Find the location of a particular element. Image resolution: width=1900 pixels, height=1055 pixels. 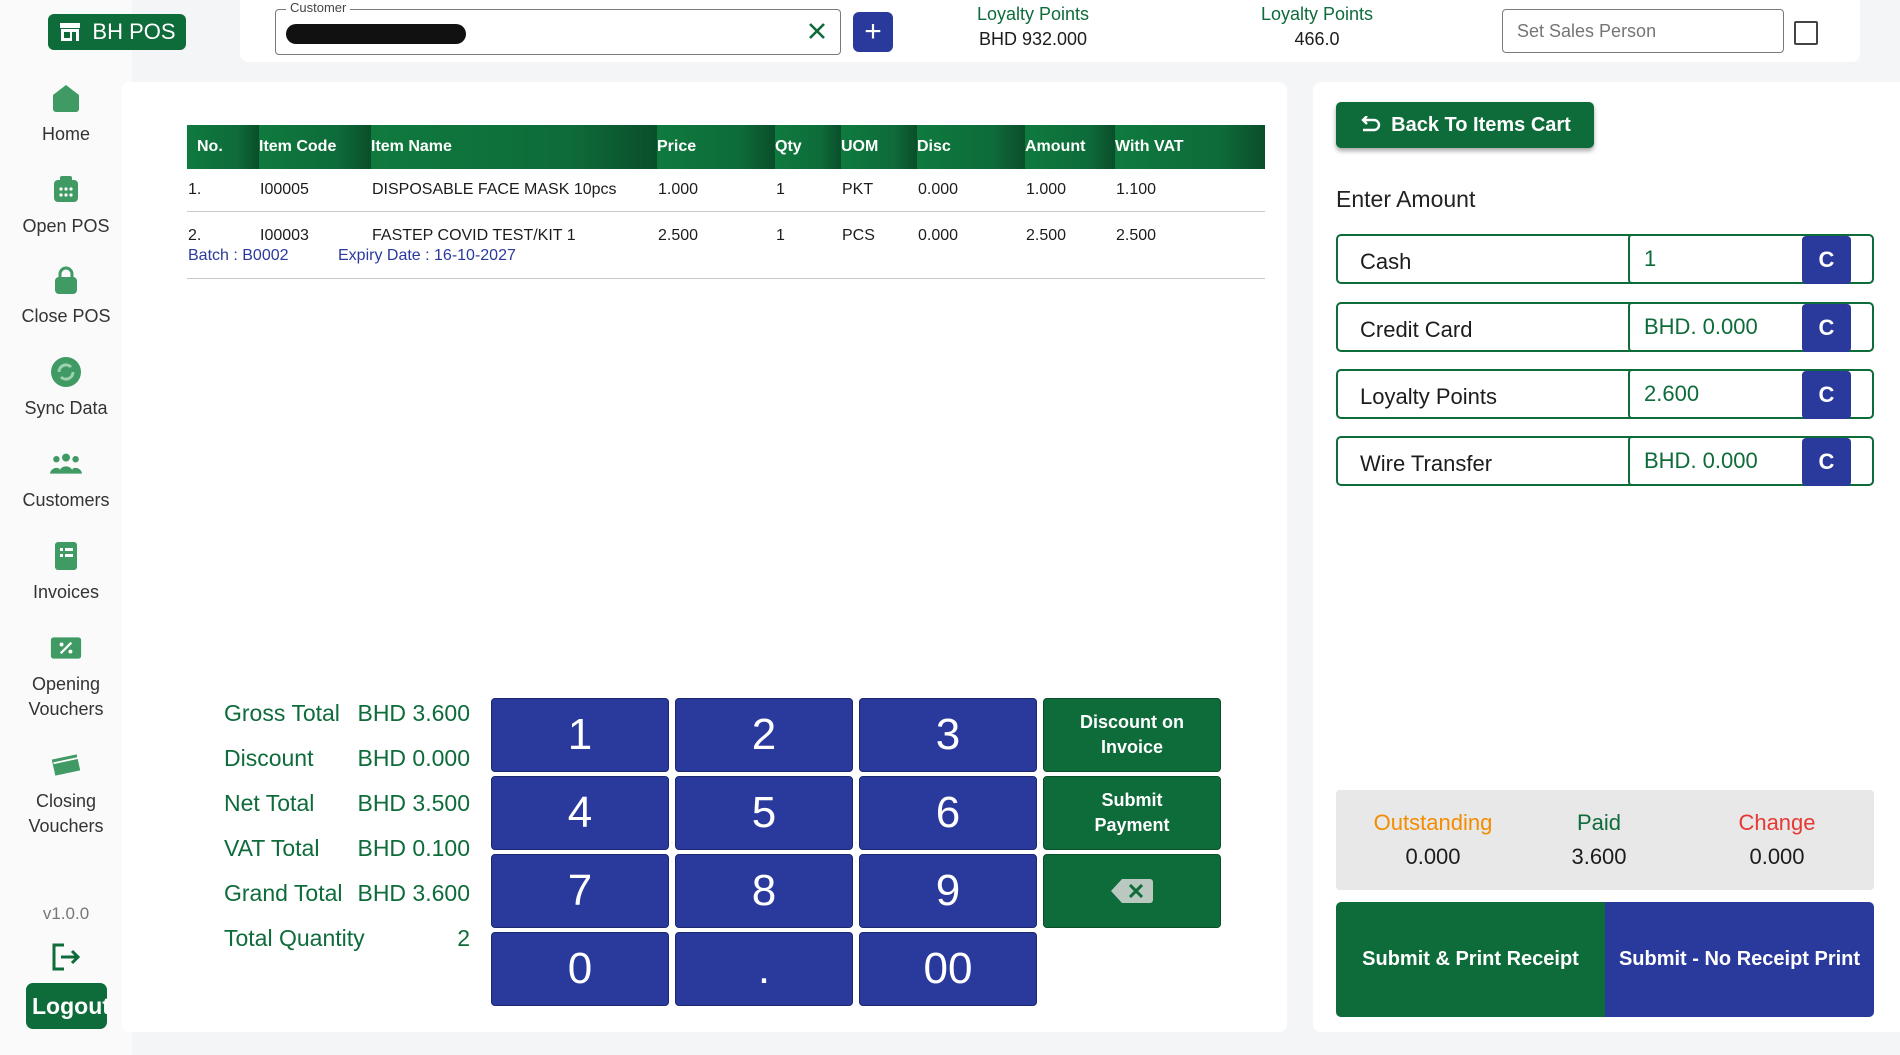

app-version: v1.0.0 is located at coordinates (66, 913).